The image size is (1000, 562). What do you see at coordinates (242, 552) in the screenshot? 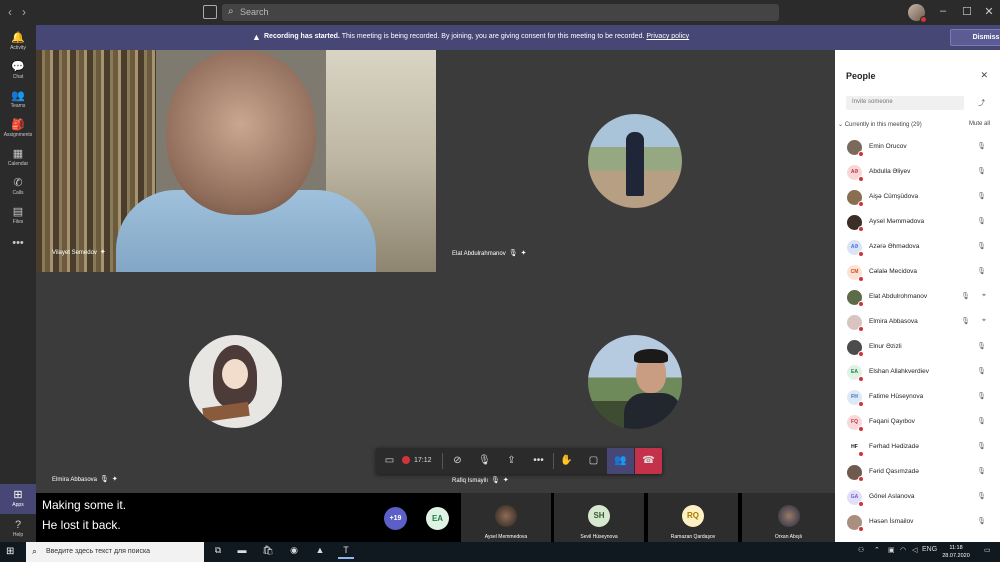
I see `file-explorer-icon: ▬` at bounding box center [242, 552].